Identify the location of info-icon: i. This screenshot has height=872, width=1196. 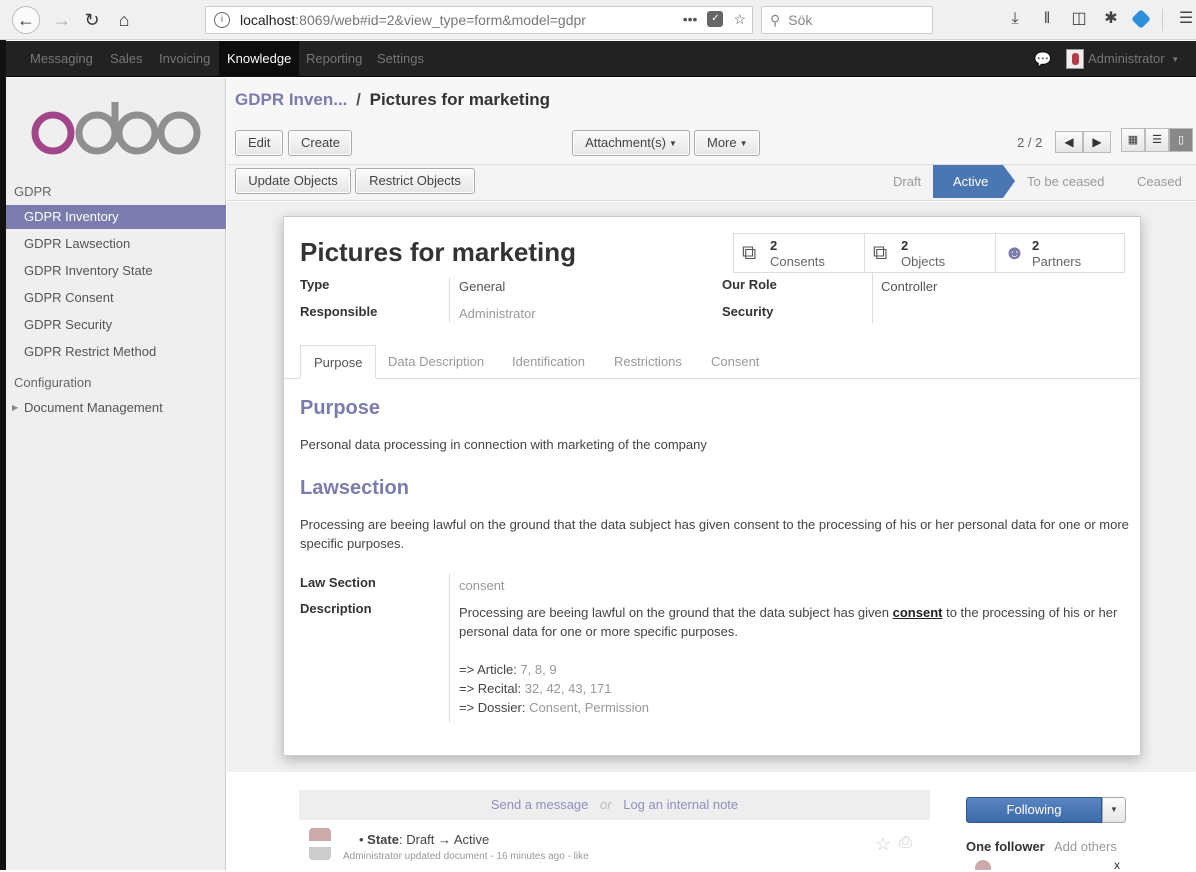
(222, 20).